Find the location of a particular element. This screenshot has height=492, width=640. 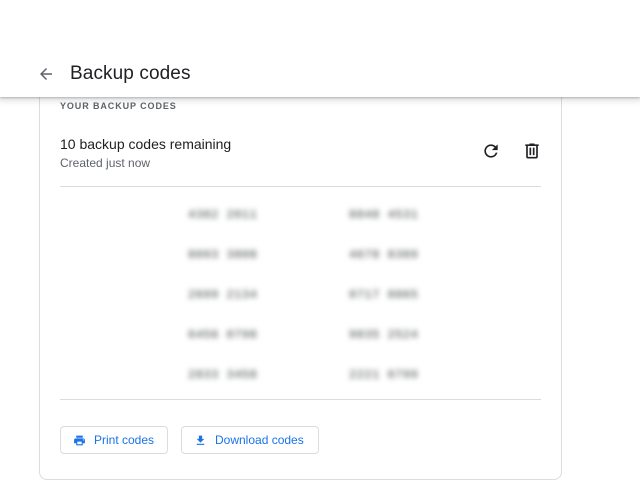

backup-code: 4678 8389 is located at coordinates (384, 255).